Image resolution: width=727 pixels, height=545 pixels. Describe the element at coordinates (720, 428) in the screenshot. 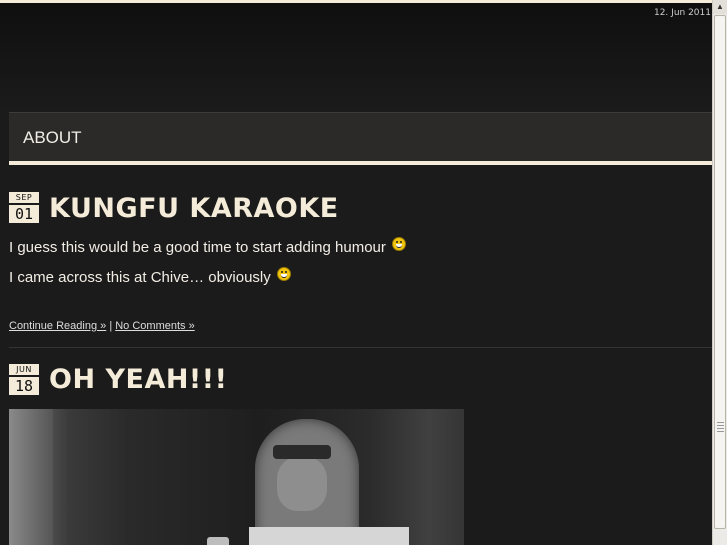

I see `scrollbar-grip-icon` at that location.